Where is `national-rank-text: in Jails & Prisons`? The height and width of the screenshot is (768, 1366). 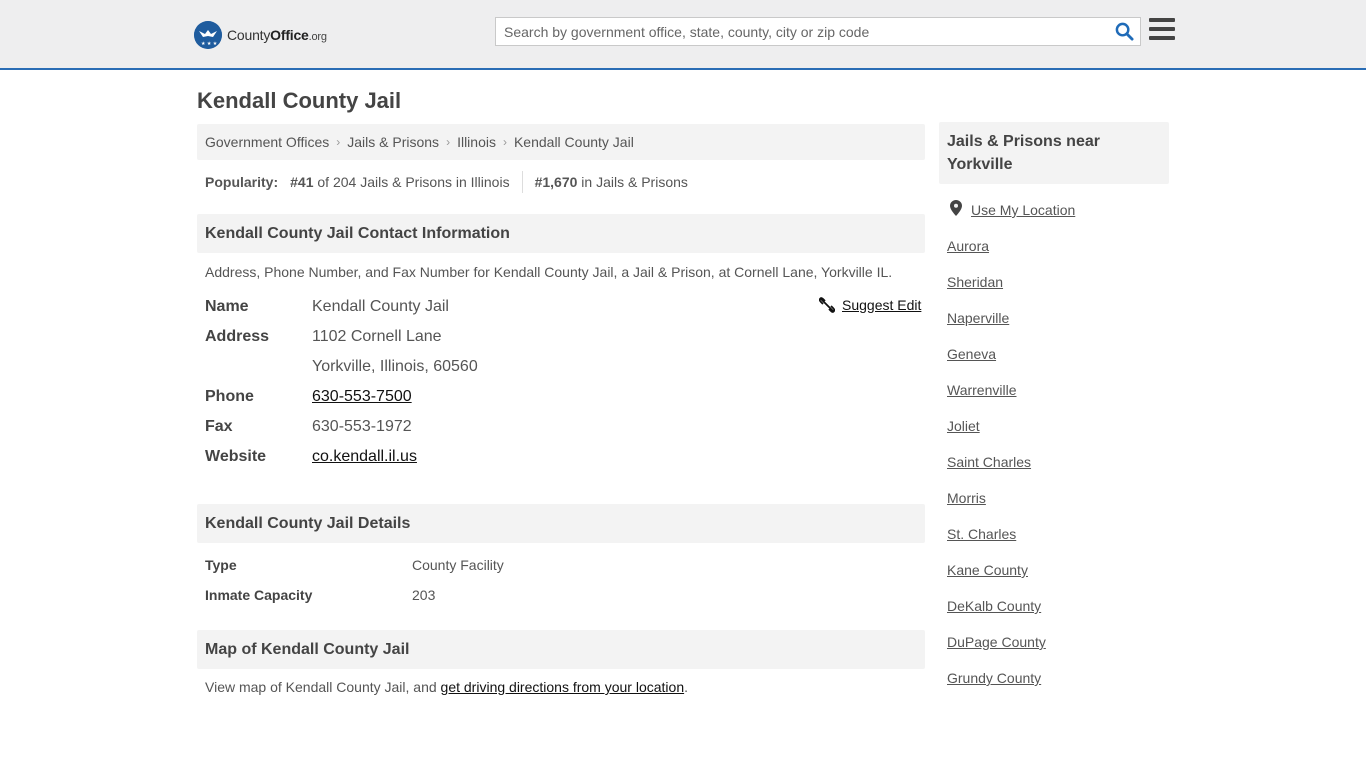 national-rank-text: in Jails & Prisons is located at coordinates (634, 182).